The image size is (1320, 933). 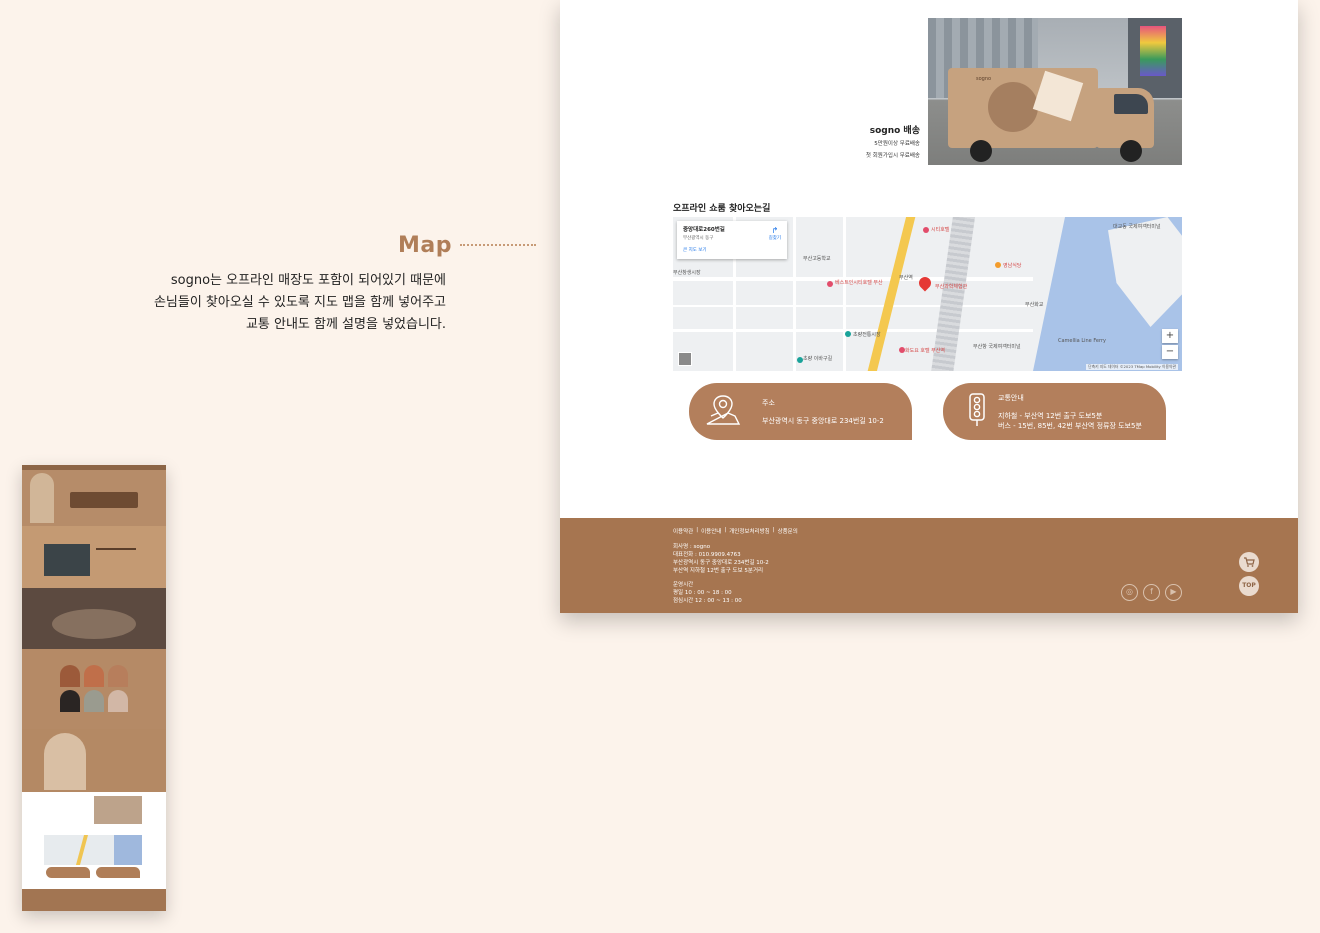 I want to click on satellite-toggle, so click(x=685, y=359).